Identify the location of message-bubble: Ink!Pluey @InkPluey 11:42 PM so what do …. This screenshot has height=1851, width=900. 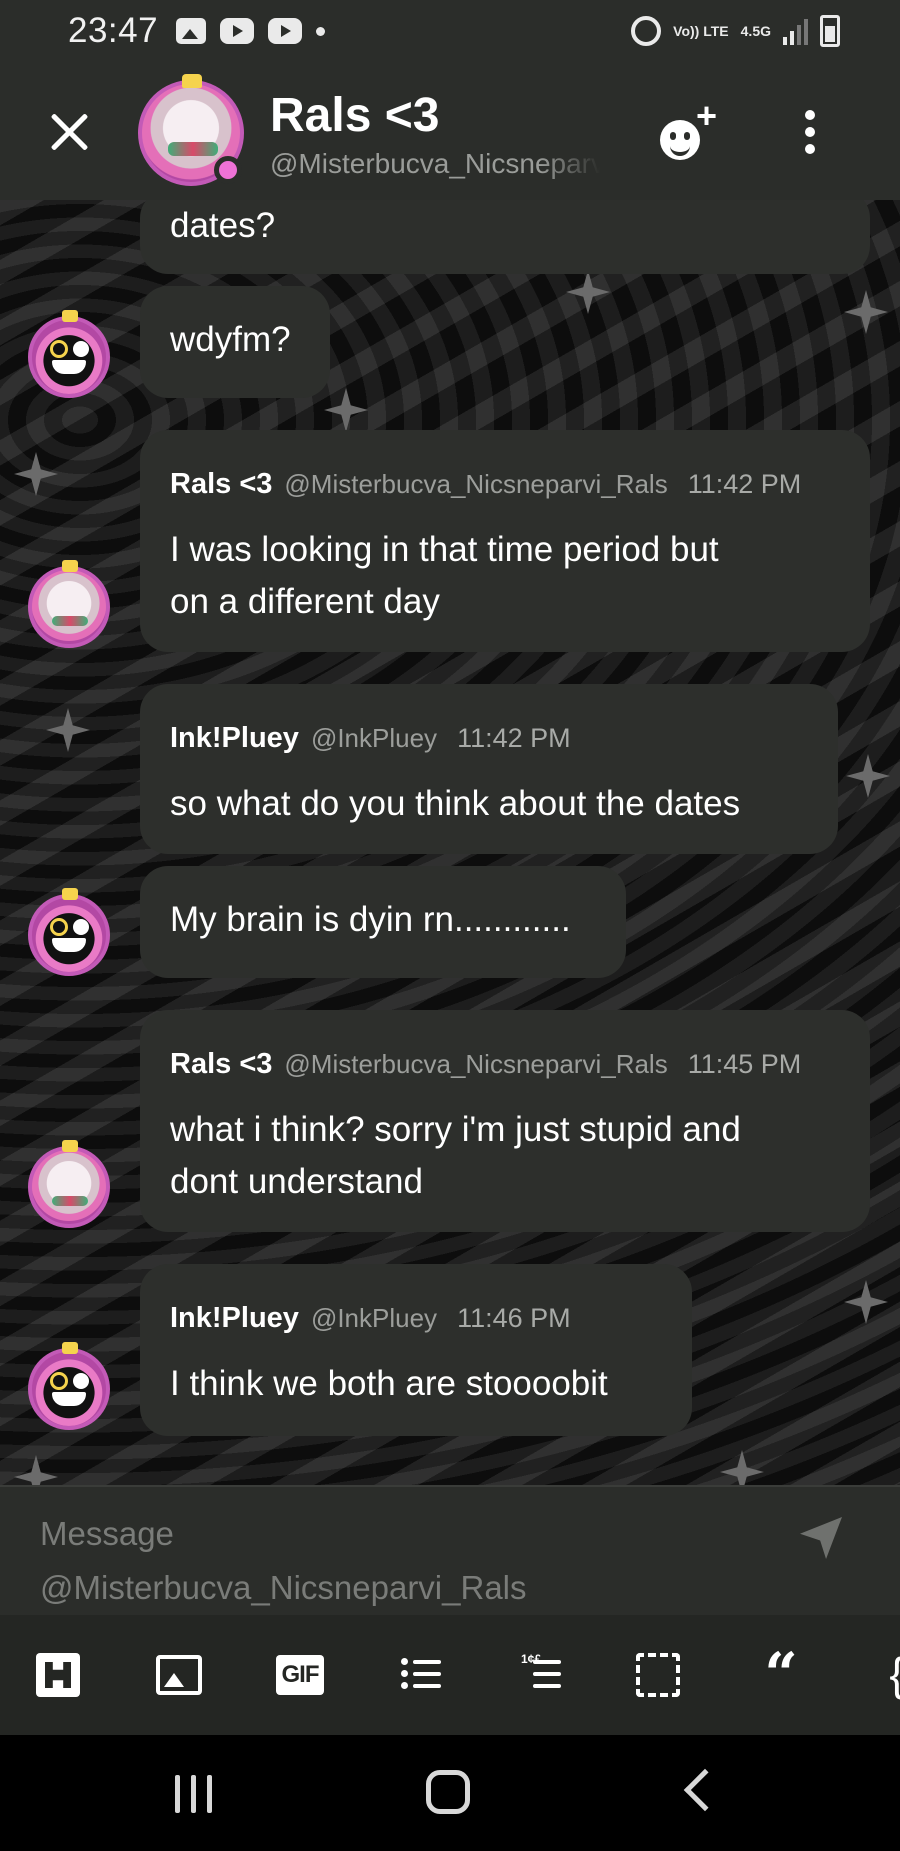
(489, 769).